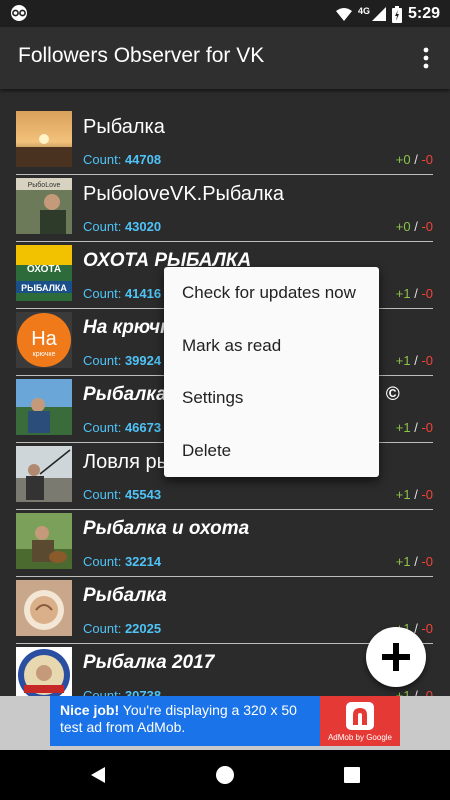 The image size is (450, 800). I want to click on svg-text: На, so click(44, 339).